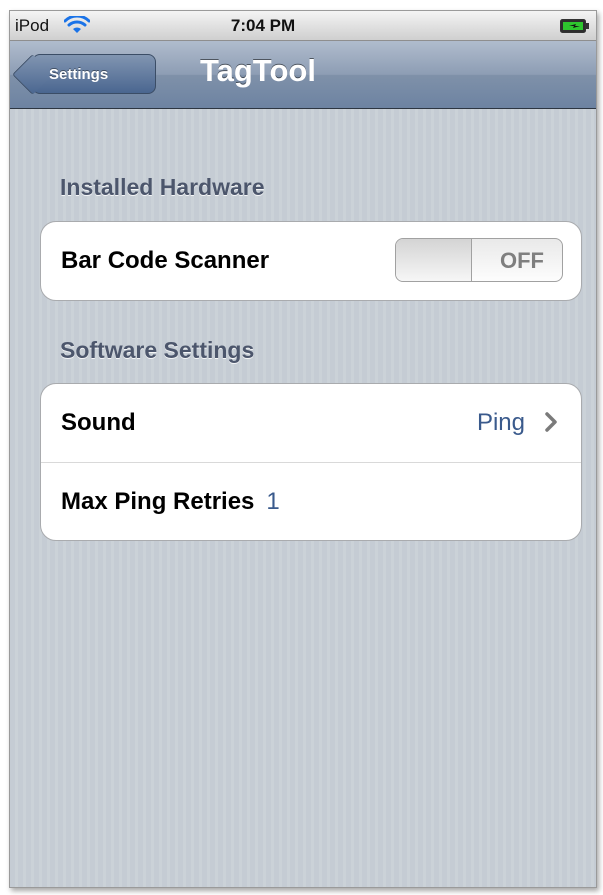  What do you see at coordinates (258, 70) in the screenshot?
I see `page-title: TagTool` at bounding box center [258, 70].